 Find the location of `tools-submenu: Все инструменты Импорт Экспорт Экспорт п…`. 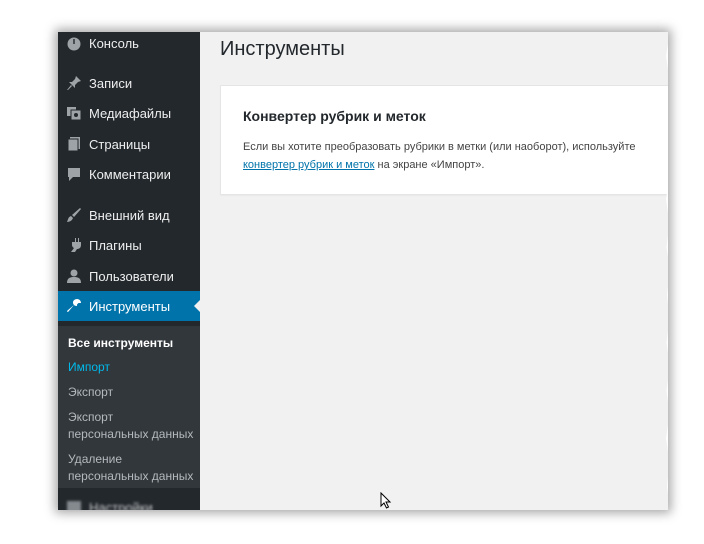

tools-submenu: Все инструменты Импорт Экспорт Экспорт п… is located at coordinates (129, 407).